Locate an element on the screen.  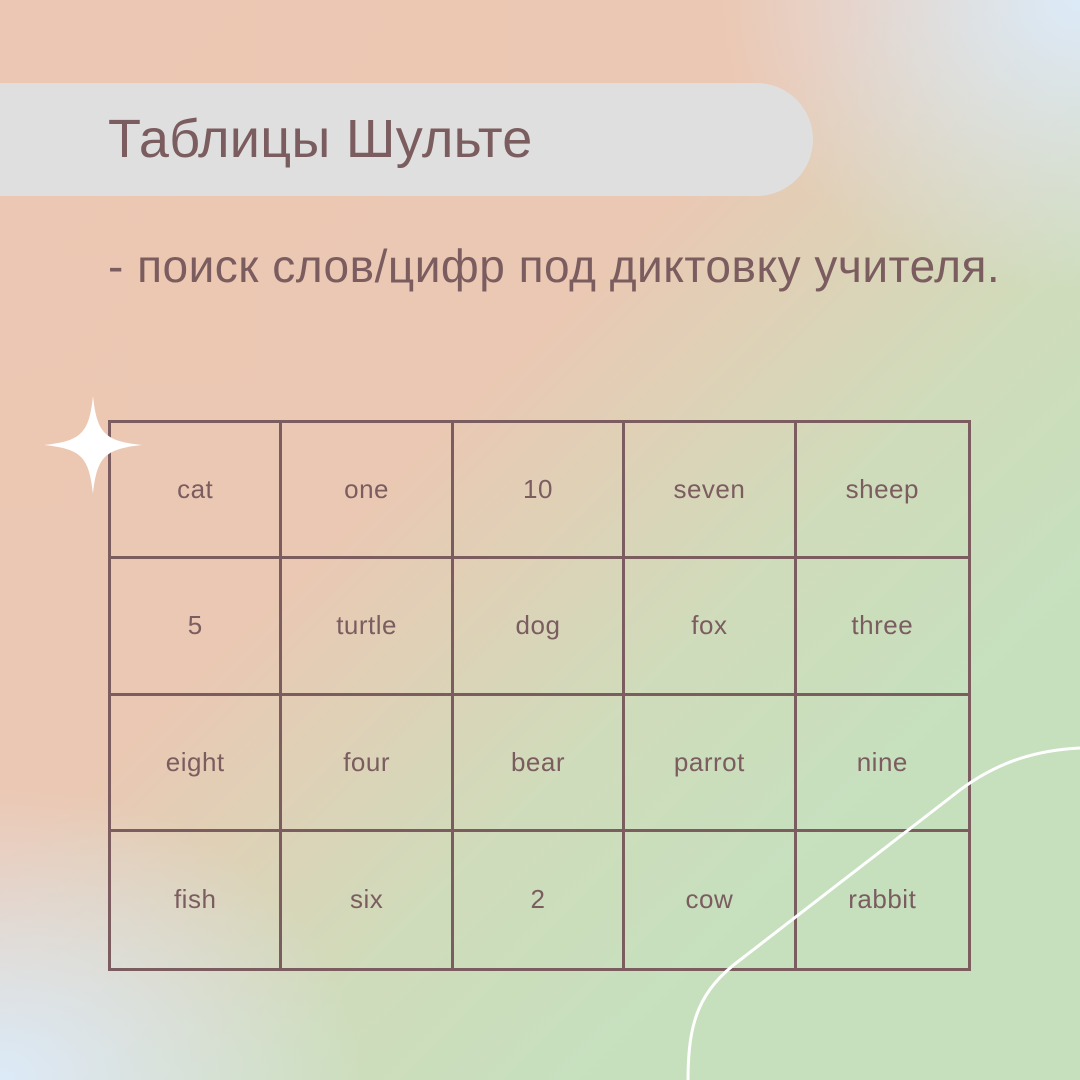
table-cell: 10 is located at coordinates (539, 491).